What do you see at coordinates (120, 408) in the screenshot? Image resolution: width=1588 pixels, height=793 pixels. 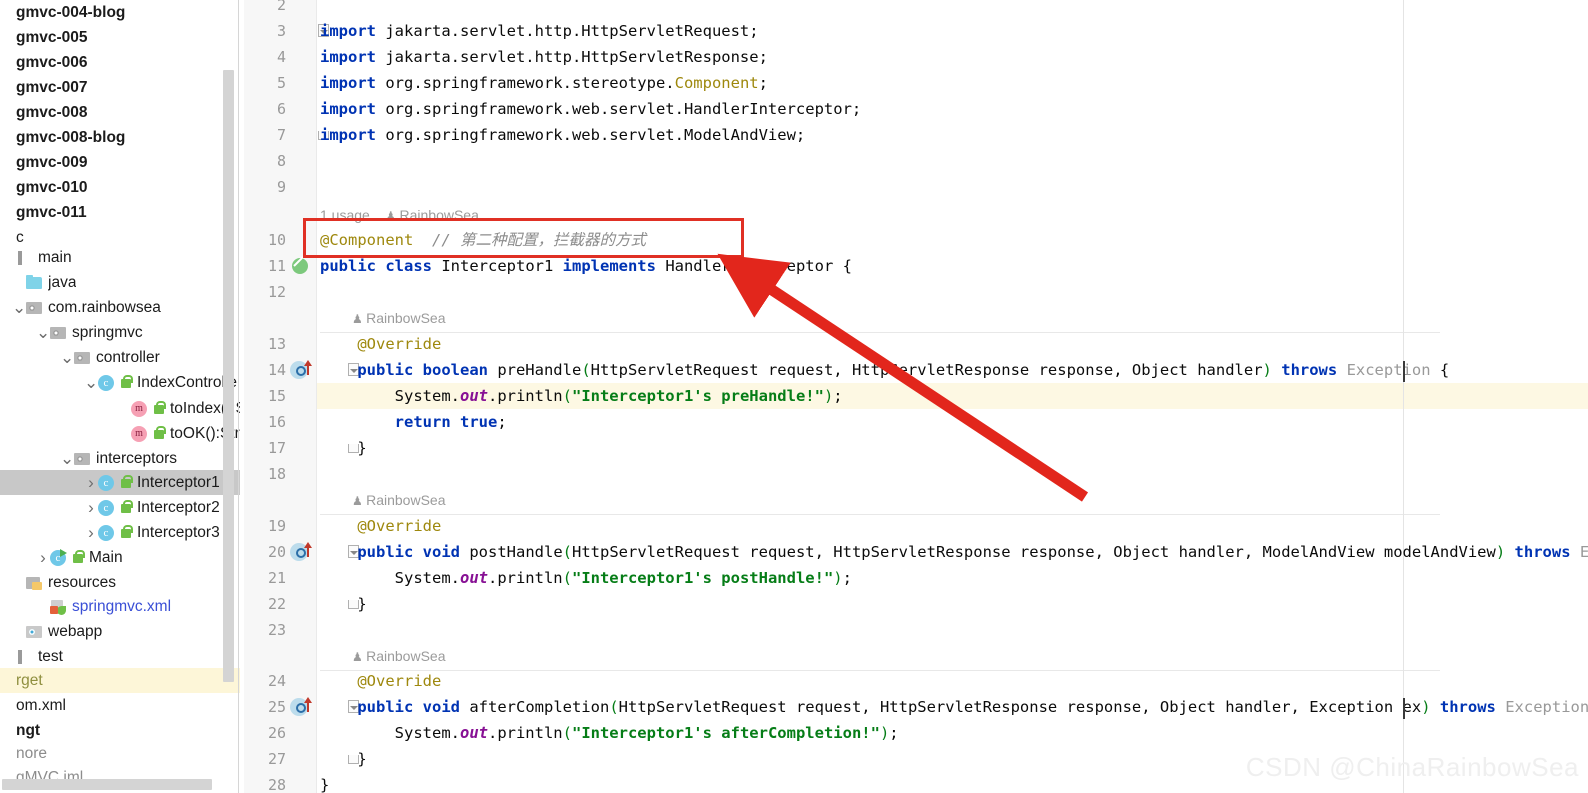 I see `tree-item-toindex-st: toIndex():St` at bounding box center [120, 408].